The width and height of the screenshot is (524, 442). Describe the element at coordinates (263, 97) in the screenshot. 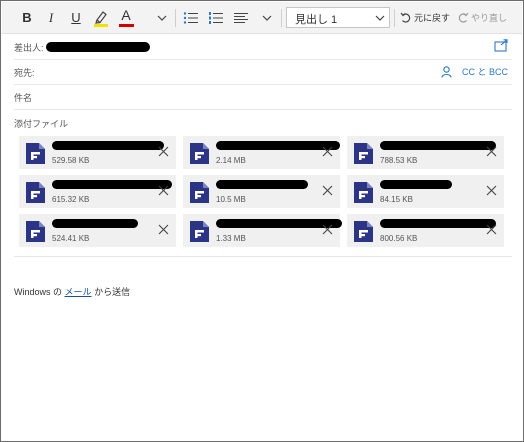

I see `subject-field: 件名` at that location.